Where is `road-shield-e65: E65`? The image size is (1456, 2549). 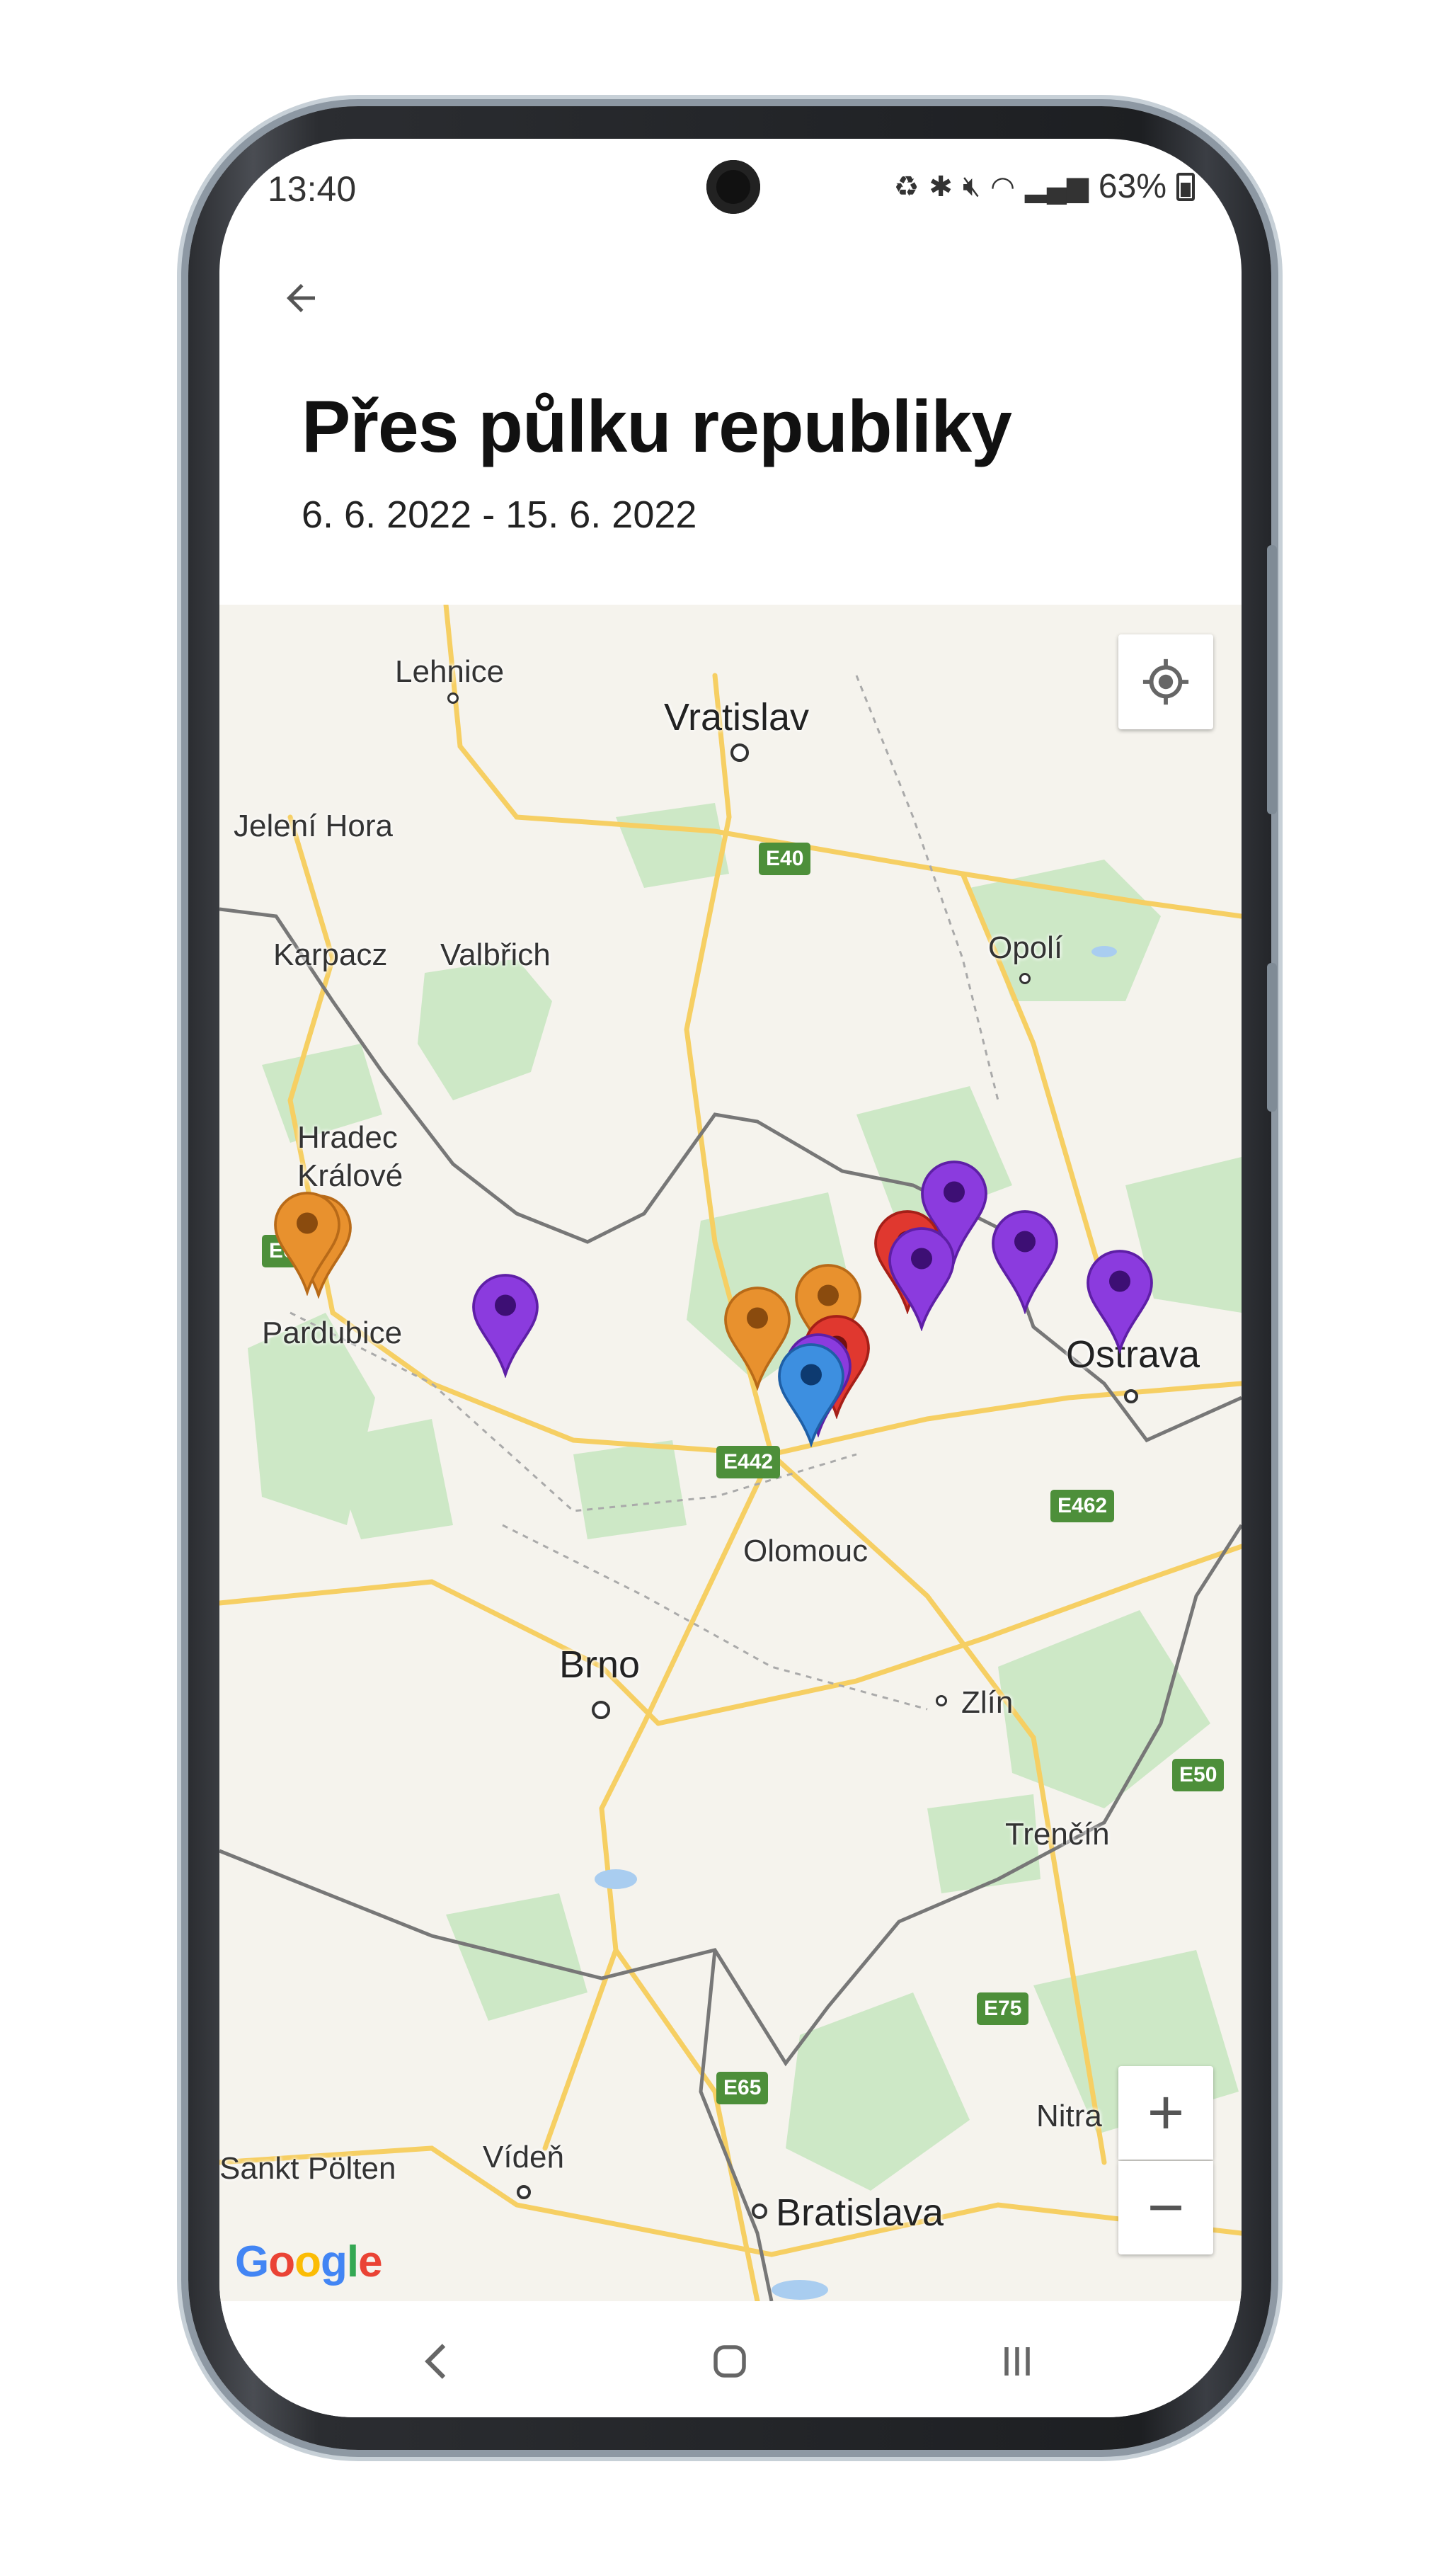 road-shield-e65: E65 is located at coordinates (742, 2088).